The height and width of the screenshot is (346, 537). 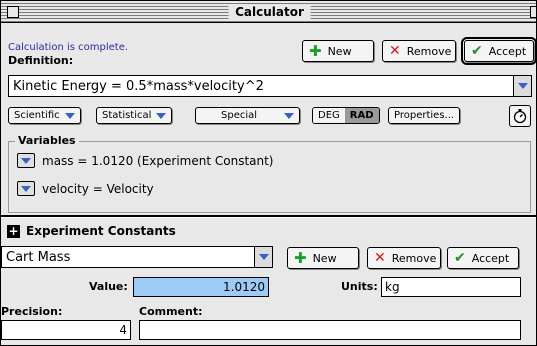 I want to click on zoom-box, so click(x=533, y=12).